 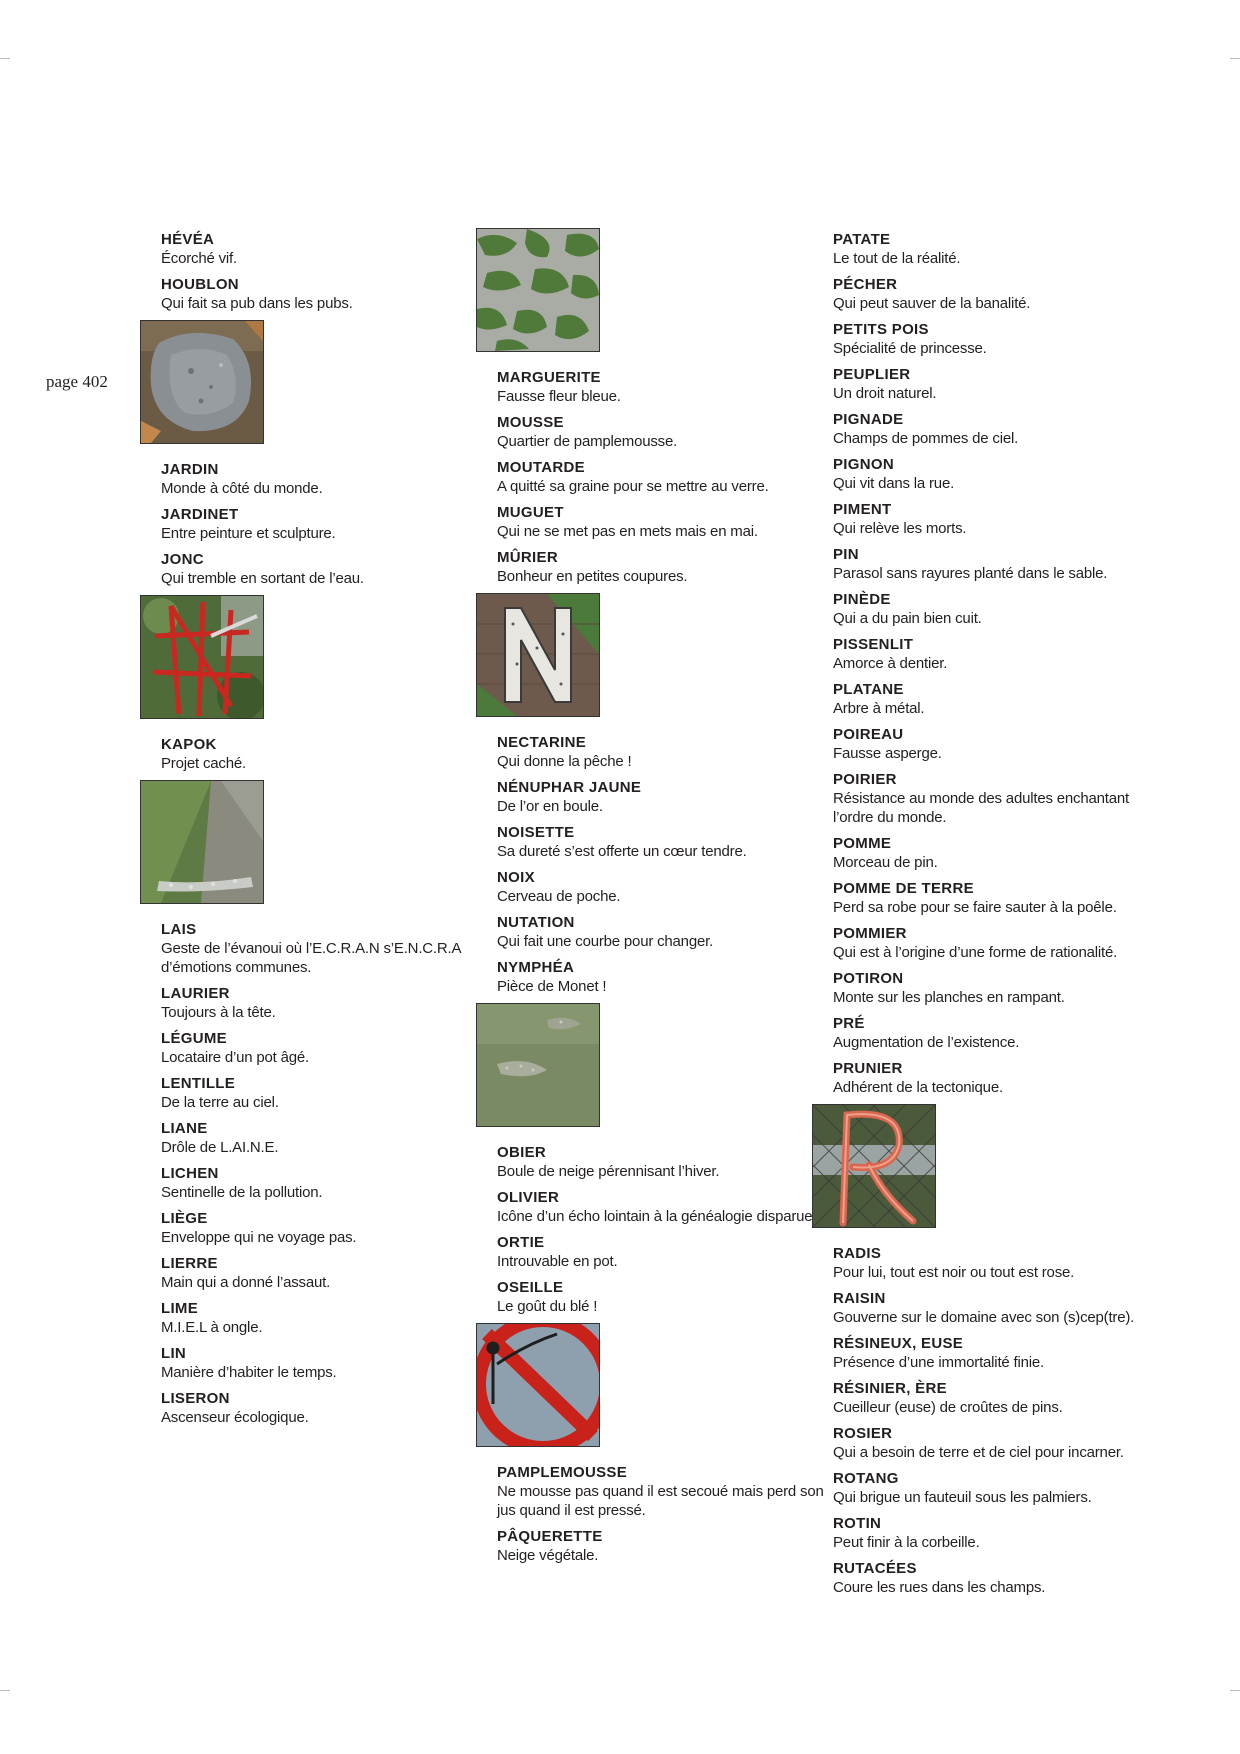 I want to click on entry-term: LISERON, so click(x=195, y=1398).